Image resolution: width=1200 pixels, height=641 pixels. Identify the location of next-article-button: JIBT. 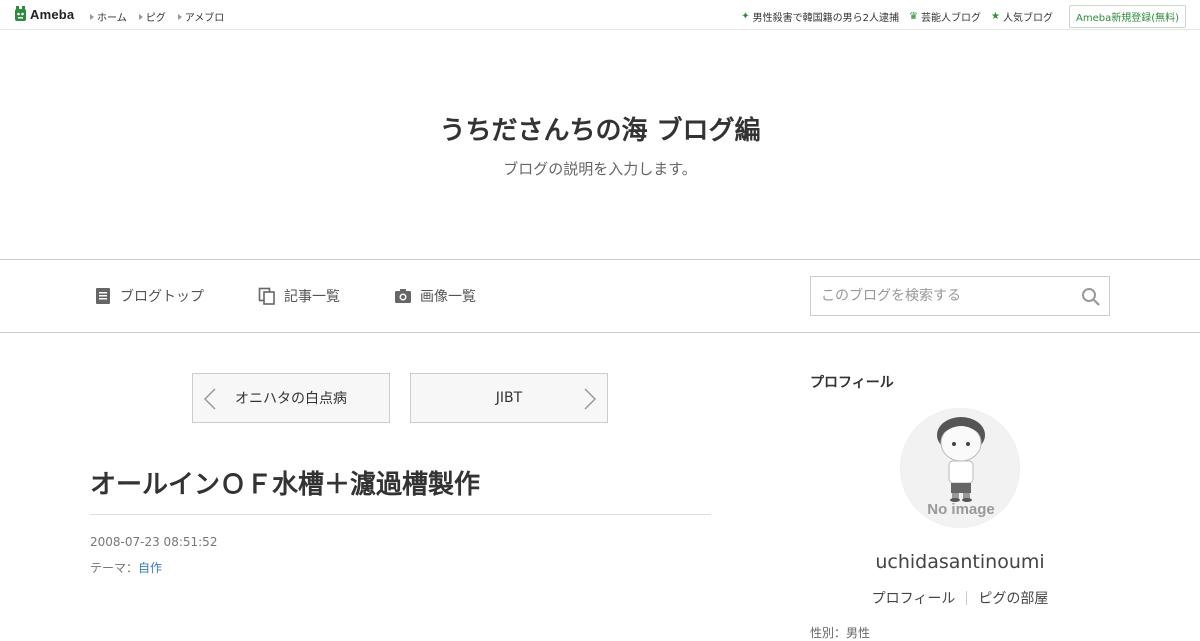
(509, 398).